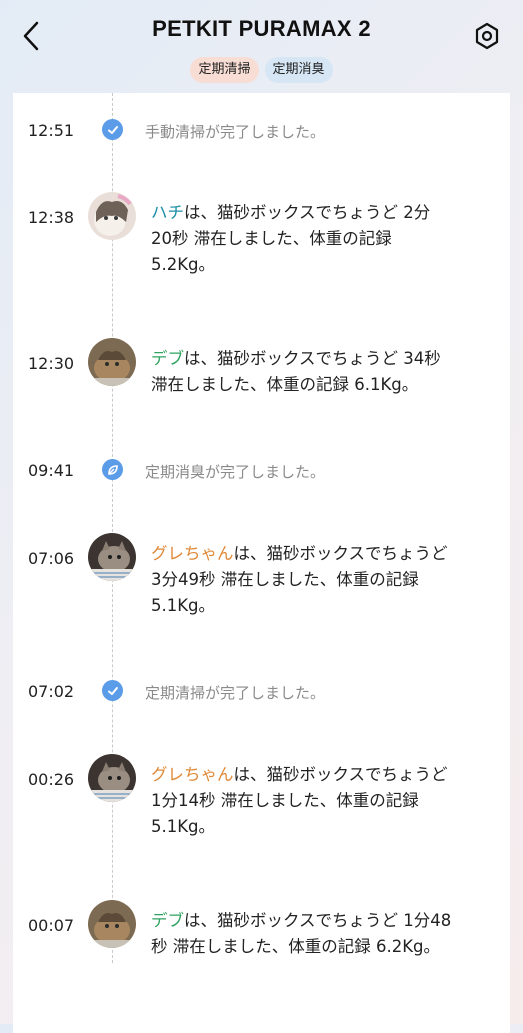  Describe the element at coordinates (235, 472) in the screenshot. I see `event-text: 定期消臭が完了しました。` at that location.